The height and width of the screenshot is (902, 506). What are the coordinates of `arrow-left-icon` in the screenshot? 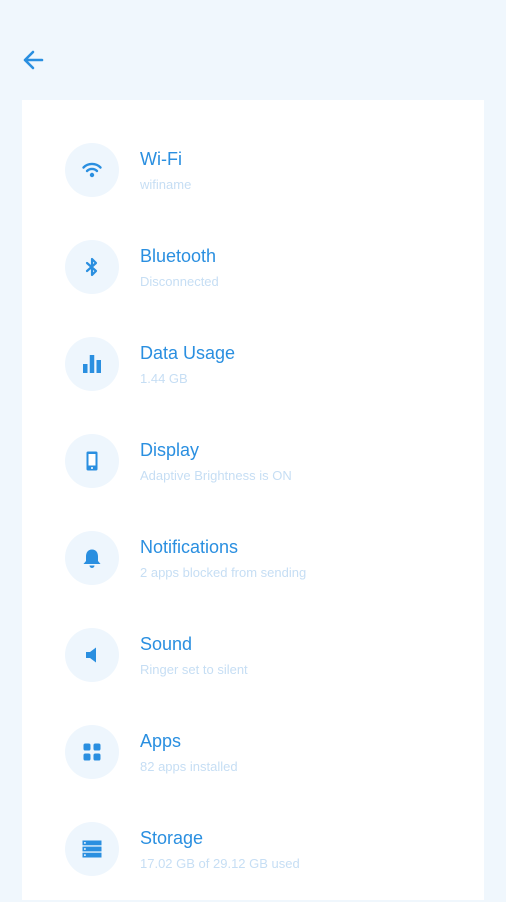 It's located at (33, 60).